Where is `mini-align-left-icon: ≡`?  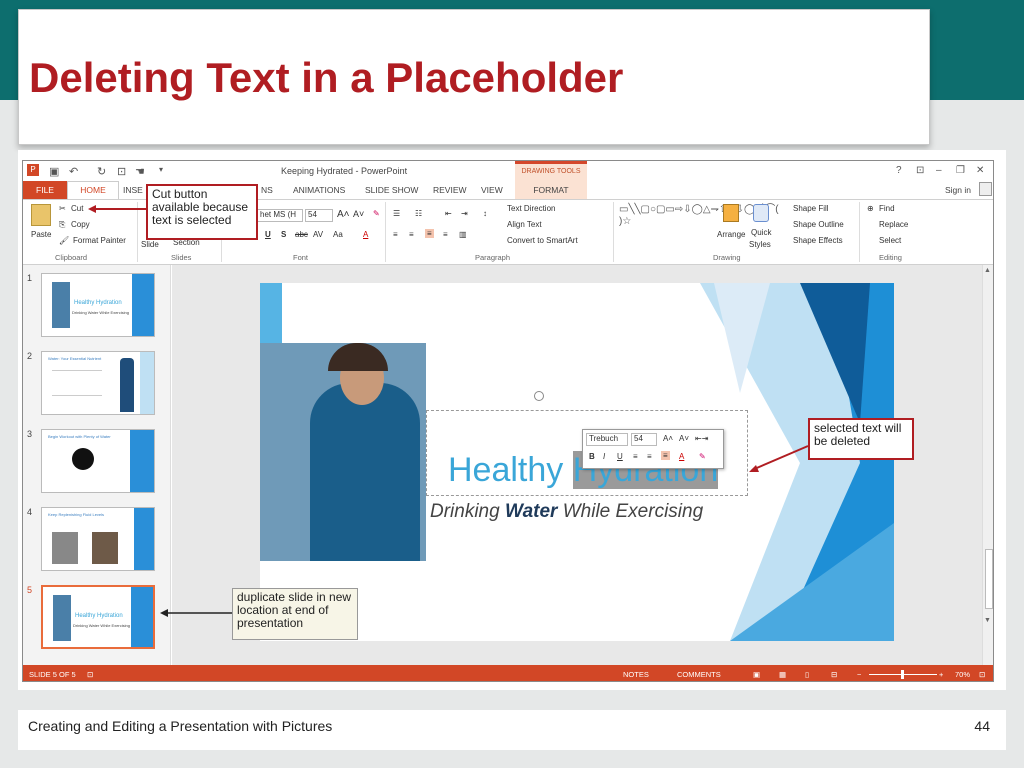 mini-align-left-icon: ≡ is located at coordinates (635, 456).